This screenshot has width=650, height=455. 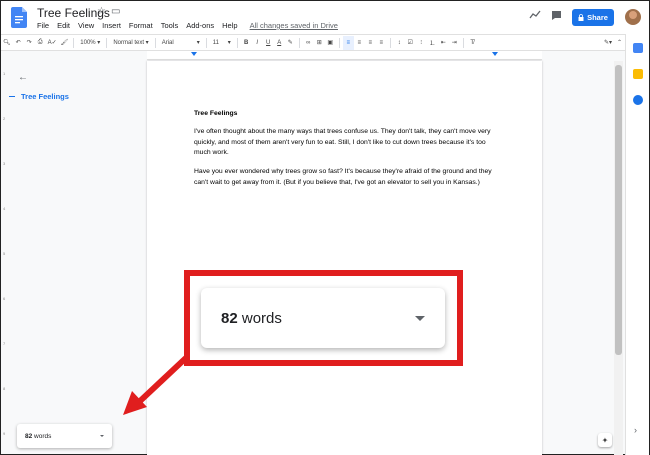 I want to click on side-panel-rail, so click(x=637, y=244).